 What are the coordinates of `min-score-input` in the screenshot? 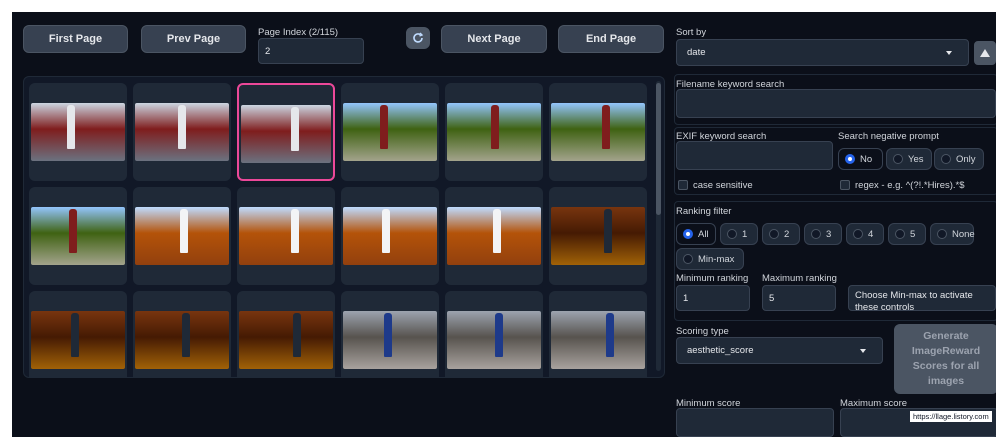 It's located at (755, 422).